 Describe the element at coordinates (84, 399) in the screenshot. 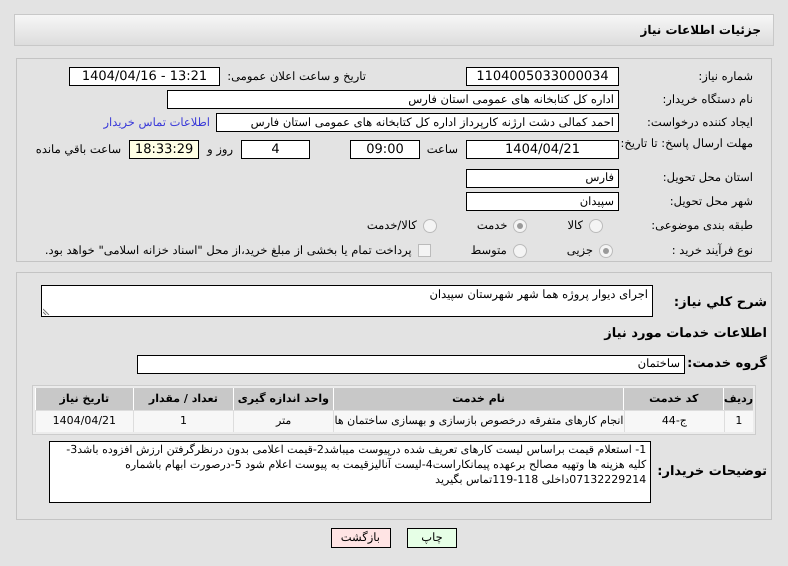

I see `column-header: تاریخ نیاز` at that location.